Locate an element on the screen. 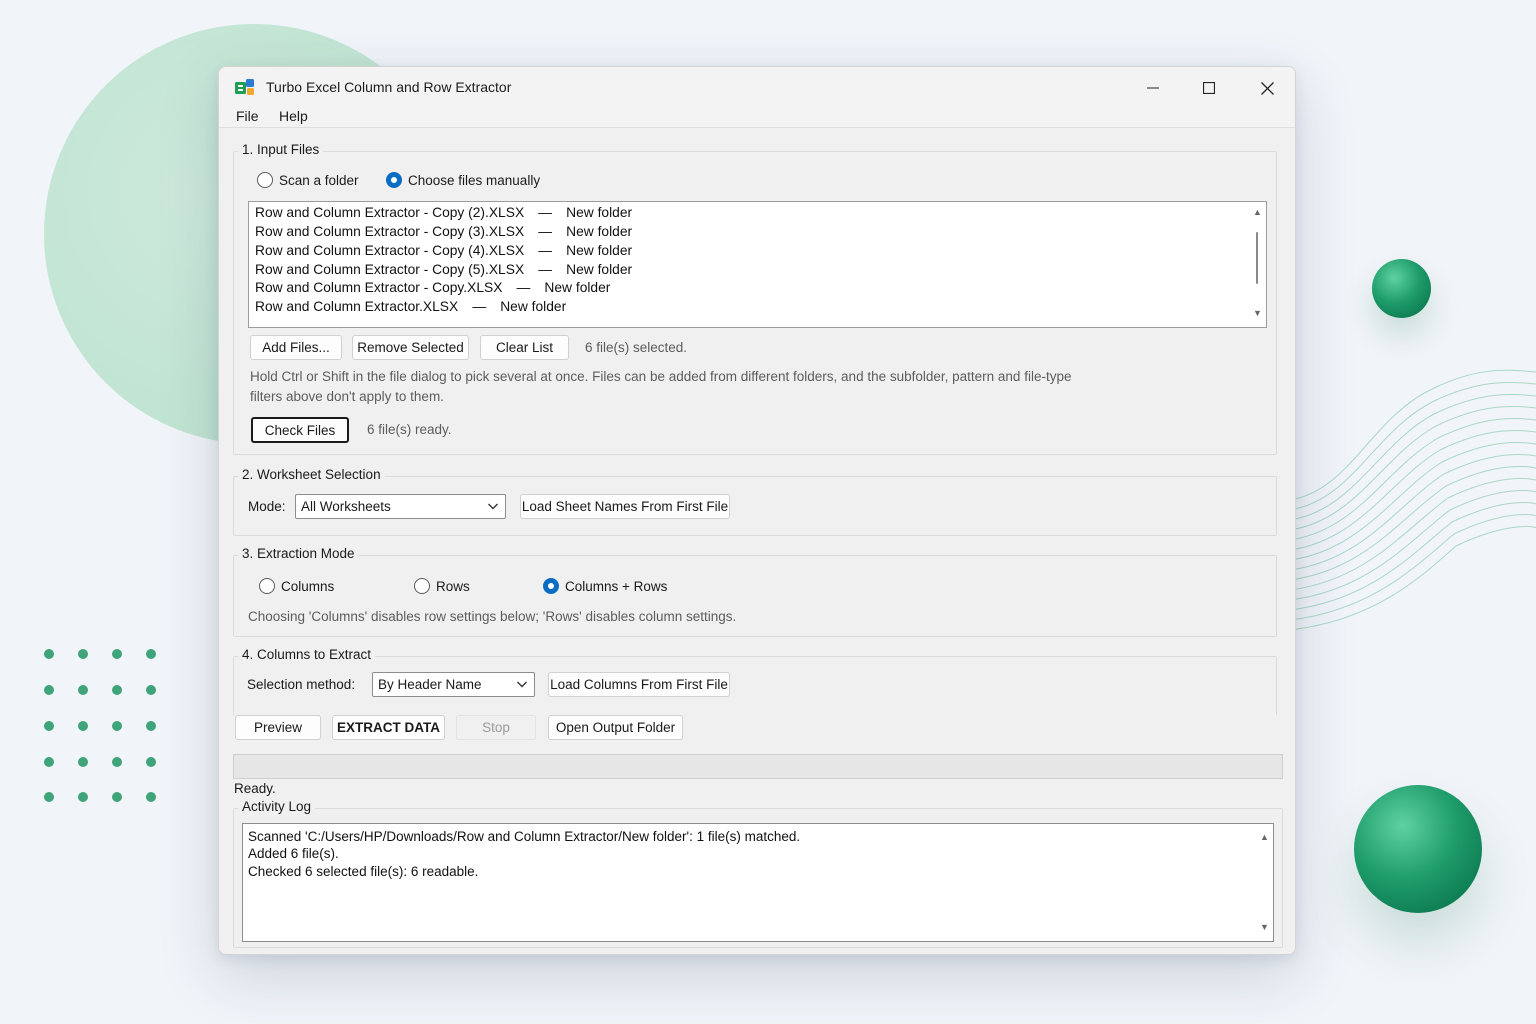 The width and height of the screenshot is (1536, 1024). worksheet-mode-value: All Worksheets is located at coordinates (346, 506).